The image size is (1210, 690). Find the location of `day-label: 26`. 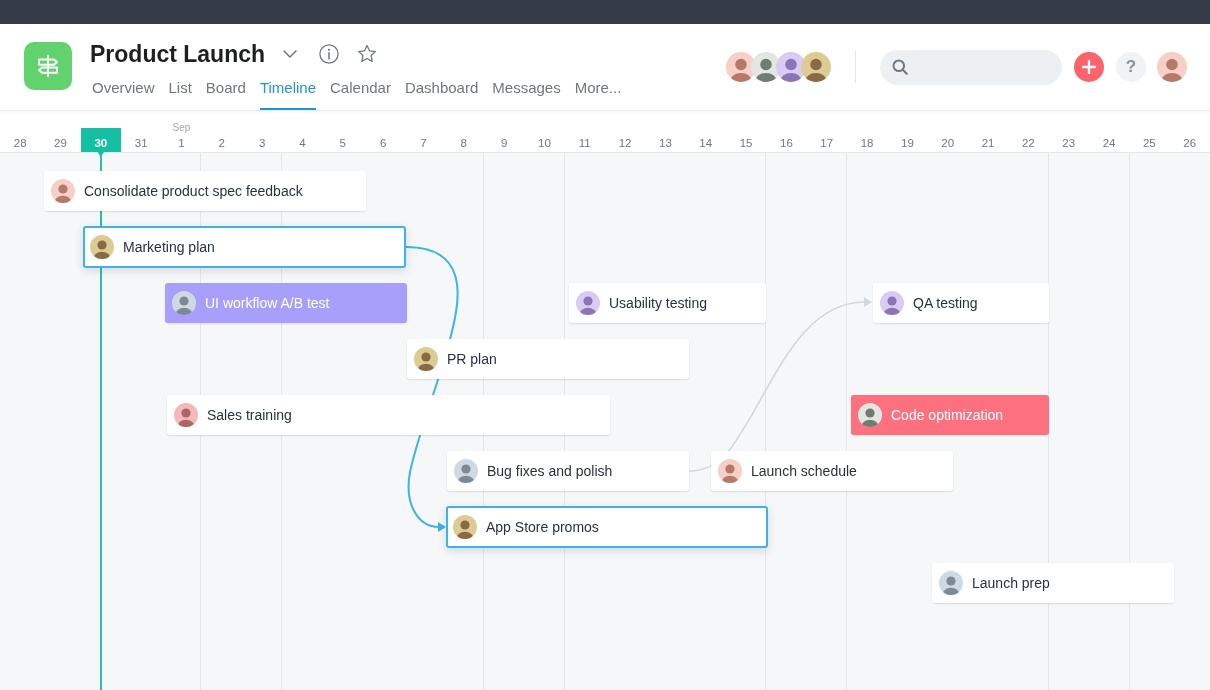

day-label: 26 is located at coordinates (1190, 143).